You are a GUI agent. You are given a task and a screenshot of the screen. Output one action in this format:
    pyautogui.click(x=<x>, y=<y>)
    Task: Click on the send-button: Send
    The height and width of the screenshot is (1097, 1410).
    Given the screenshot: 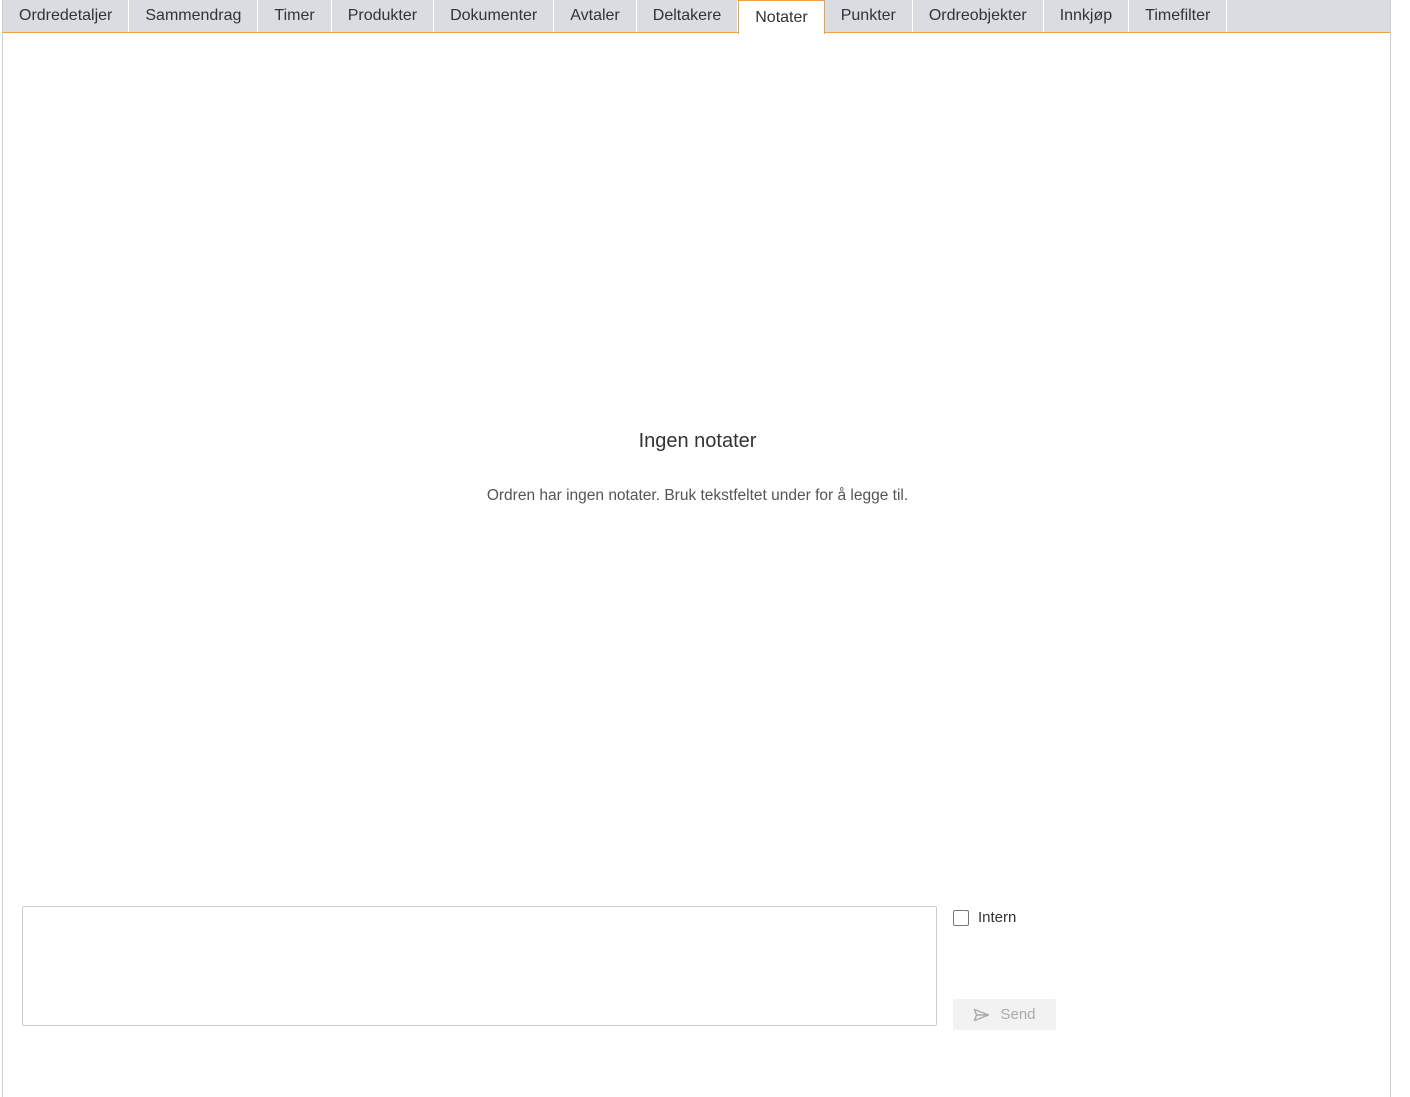 What is the action you would take?
    pyautogui.click(x=1004, y=1014)
    